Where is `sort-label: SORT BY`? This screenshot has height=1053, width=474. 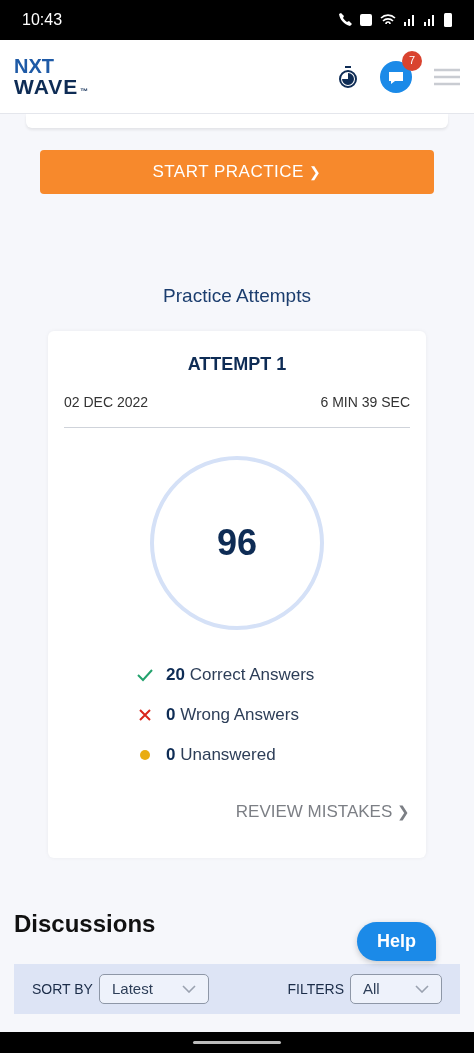
sort-label: SORT BY is located at coordinates (62, 989).